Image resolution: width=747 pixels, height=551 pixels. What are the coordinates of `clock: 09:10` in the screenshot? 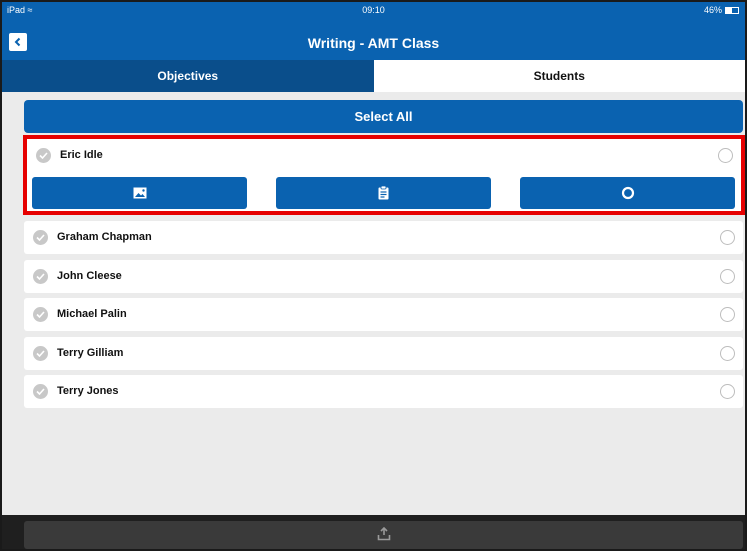 It's located at (373, 10).